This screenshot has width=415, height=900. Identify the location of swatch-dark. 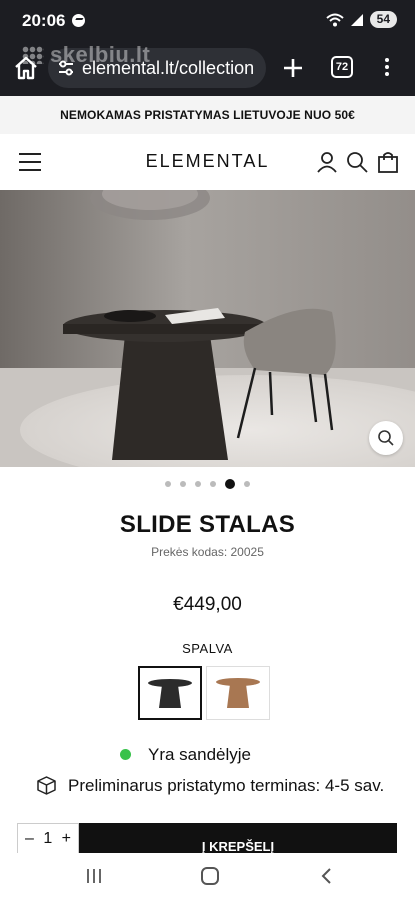
(170, 693).